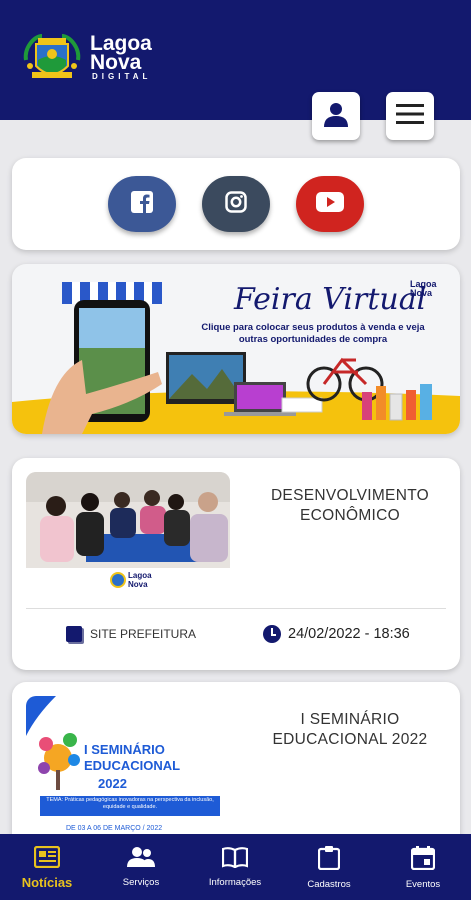  What do you see at coordinates (349, 634) in the screenshot?
I see `news-datetime-label: 24/02/2022 - 18:36` at bounding box center [349, 634].